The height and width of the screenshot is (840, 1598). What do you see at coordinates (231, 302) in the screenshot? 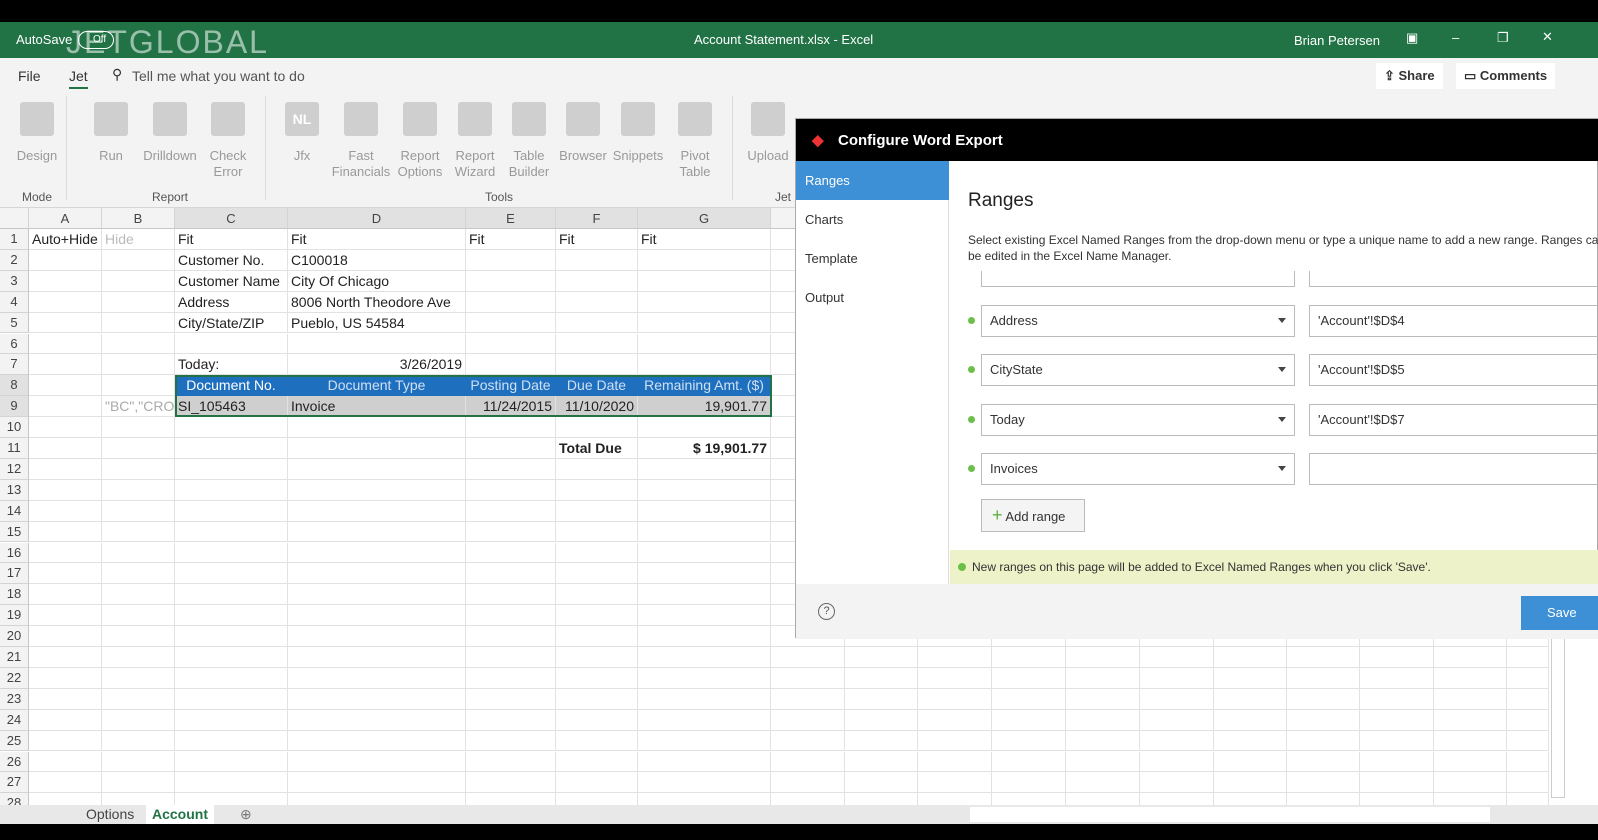
I see `cell: Address` at bounding box center [231, 302].